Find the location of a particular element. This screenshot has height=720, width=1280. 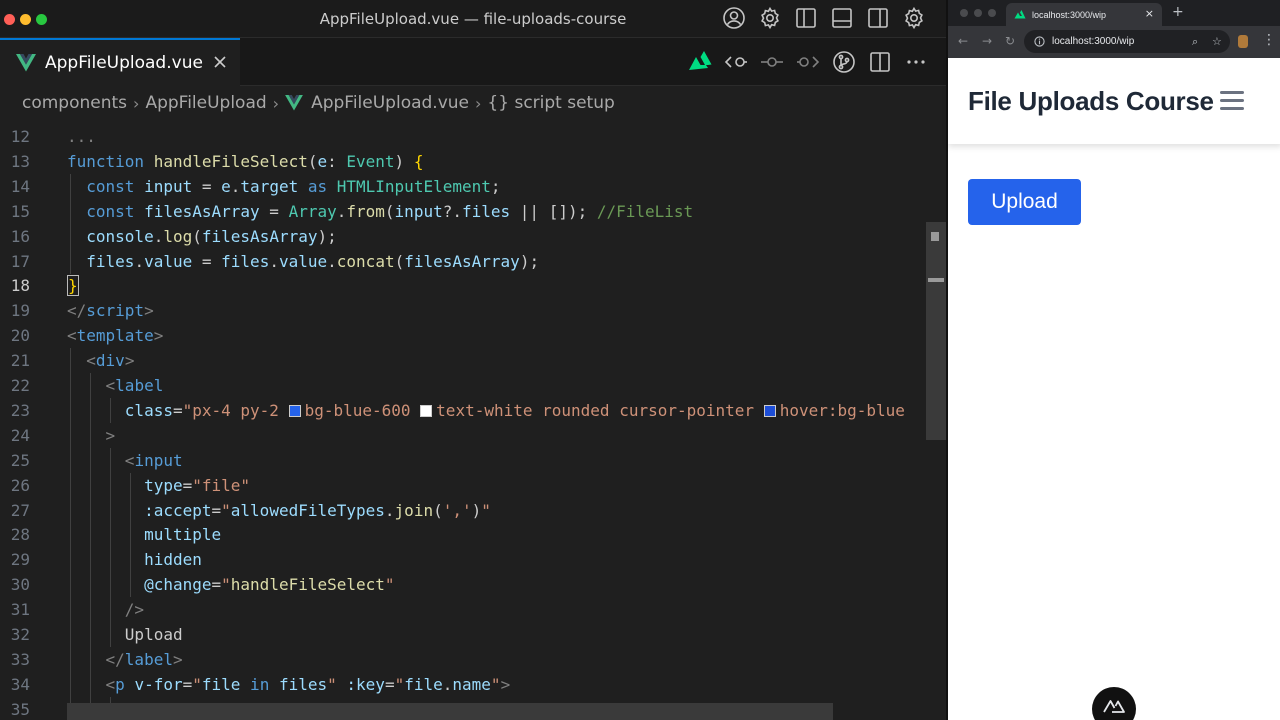

source-control-icon is located at coordinates (844, 62).